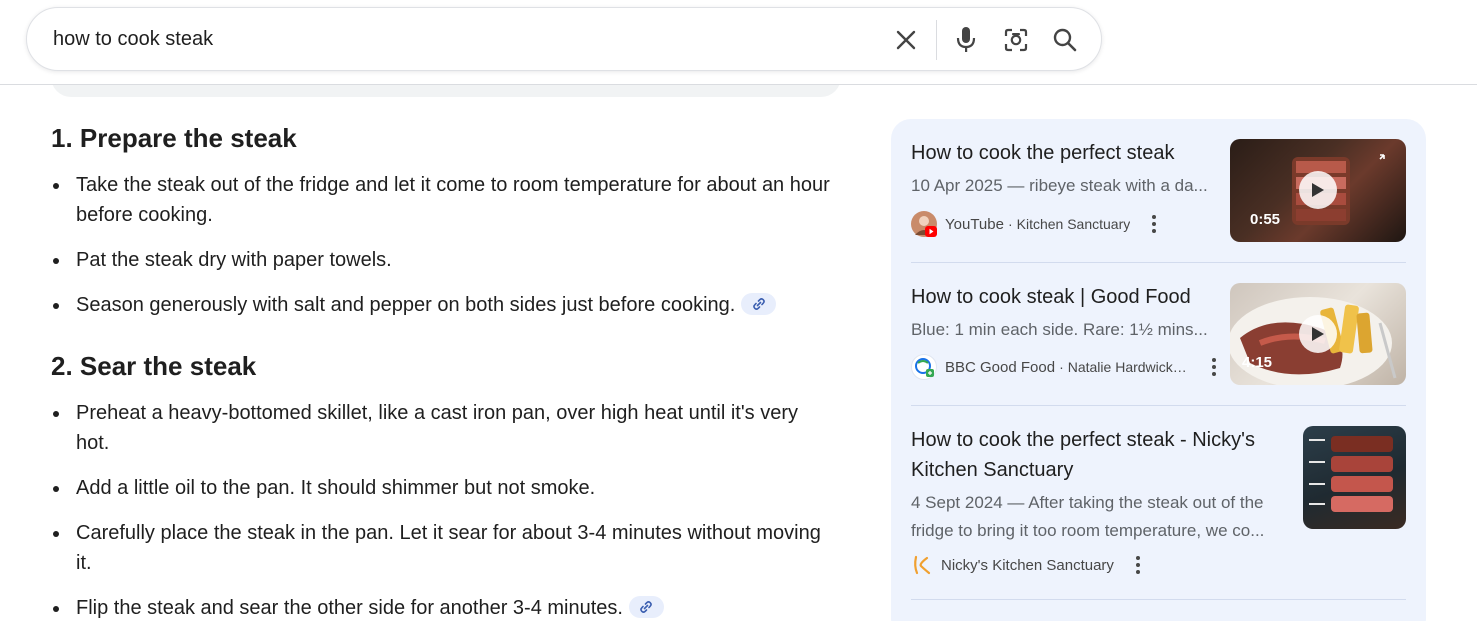  Describe the element at coordinates (174, 138) in the screenshot. I see `section-heading-prepare: 1. Prepare the steak` at that location.